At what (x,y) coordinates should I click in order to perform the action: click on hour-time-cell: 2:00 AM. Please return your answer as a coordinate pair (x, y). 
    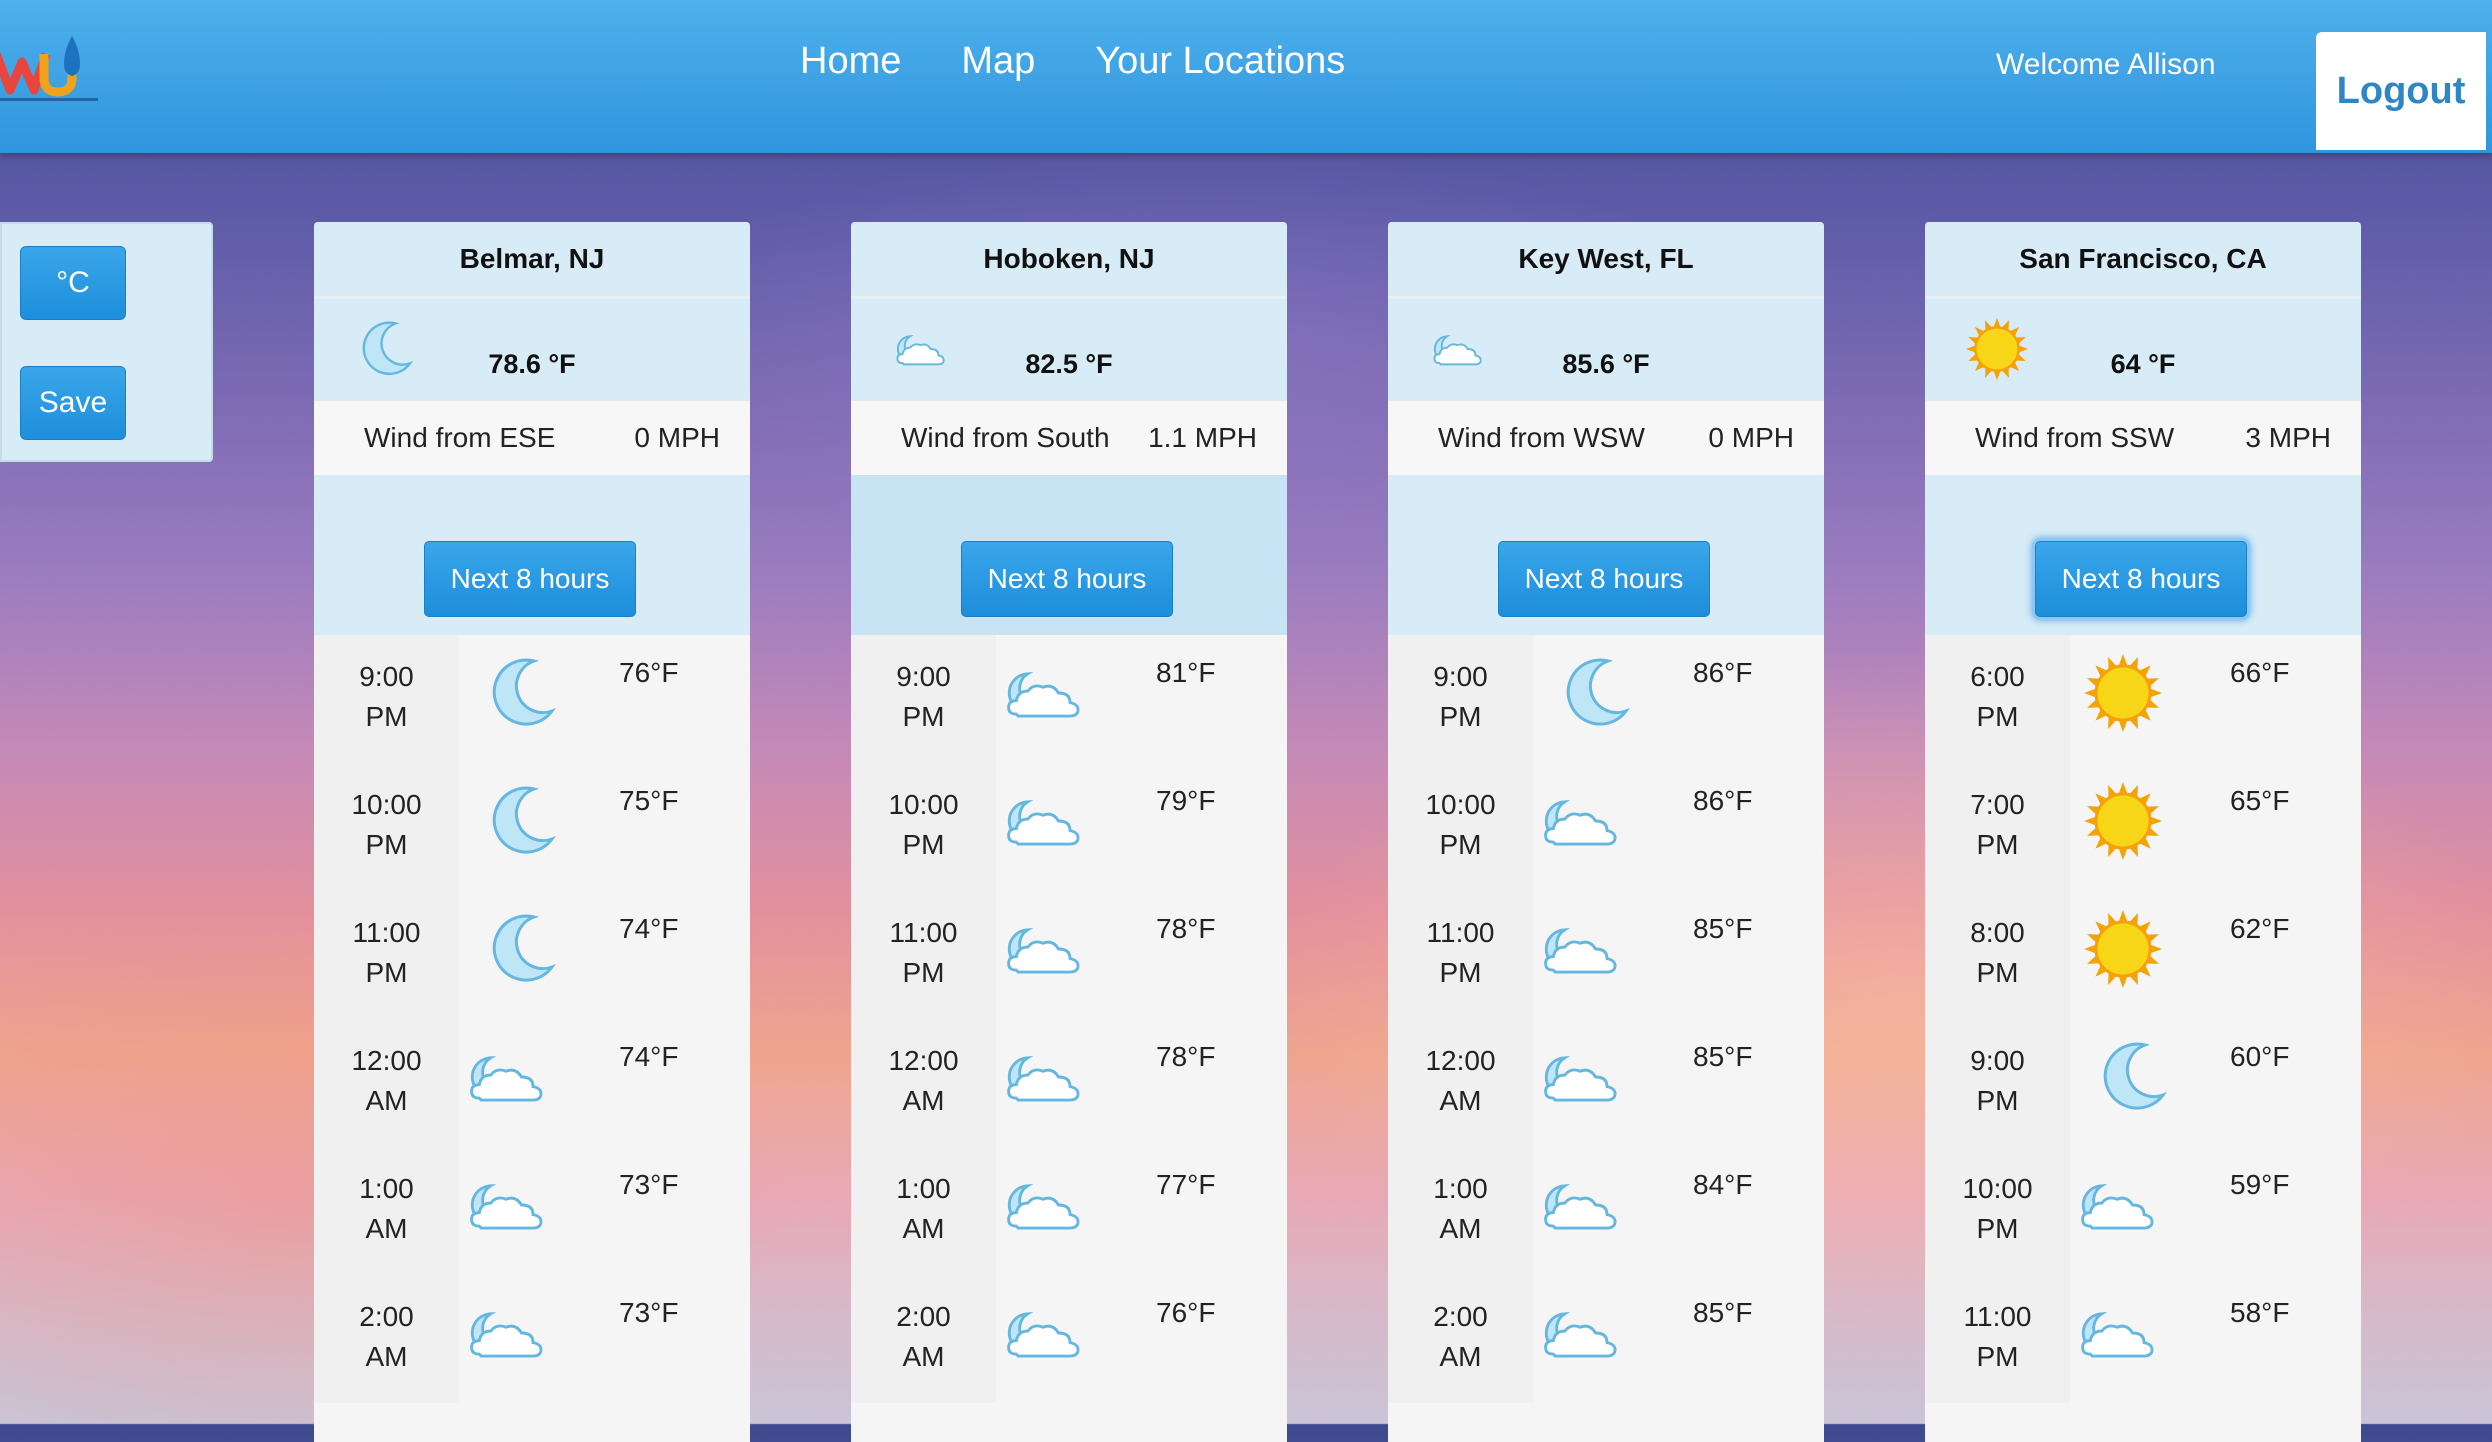
    Looking at the image, I should click on (923, 1339).